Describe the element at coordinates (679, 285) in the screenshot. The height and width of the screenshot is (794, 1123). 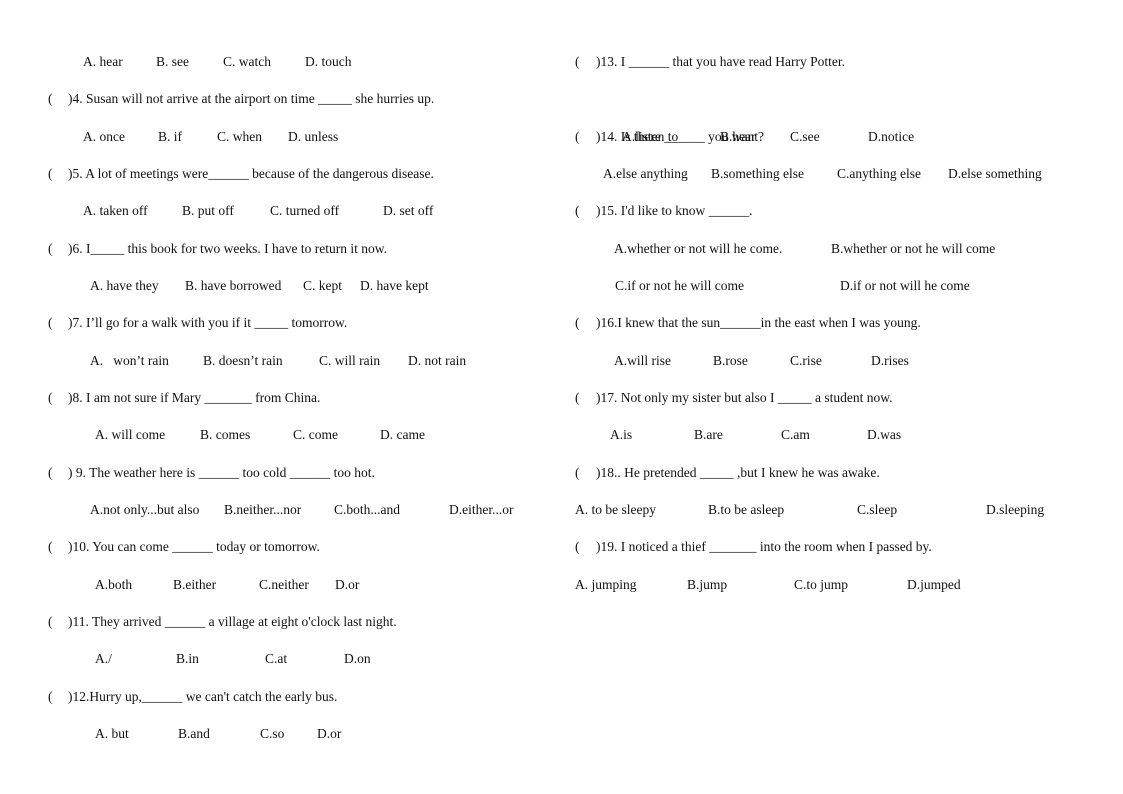
I see `option-c: C.if or not he will come` at that location.